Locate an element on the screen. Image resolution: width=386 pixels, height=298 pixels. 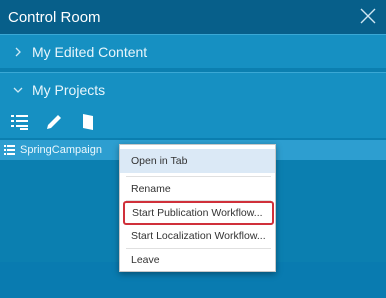
menu-item-label: Open in Tab is located at coordinates (159, 161).